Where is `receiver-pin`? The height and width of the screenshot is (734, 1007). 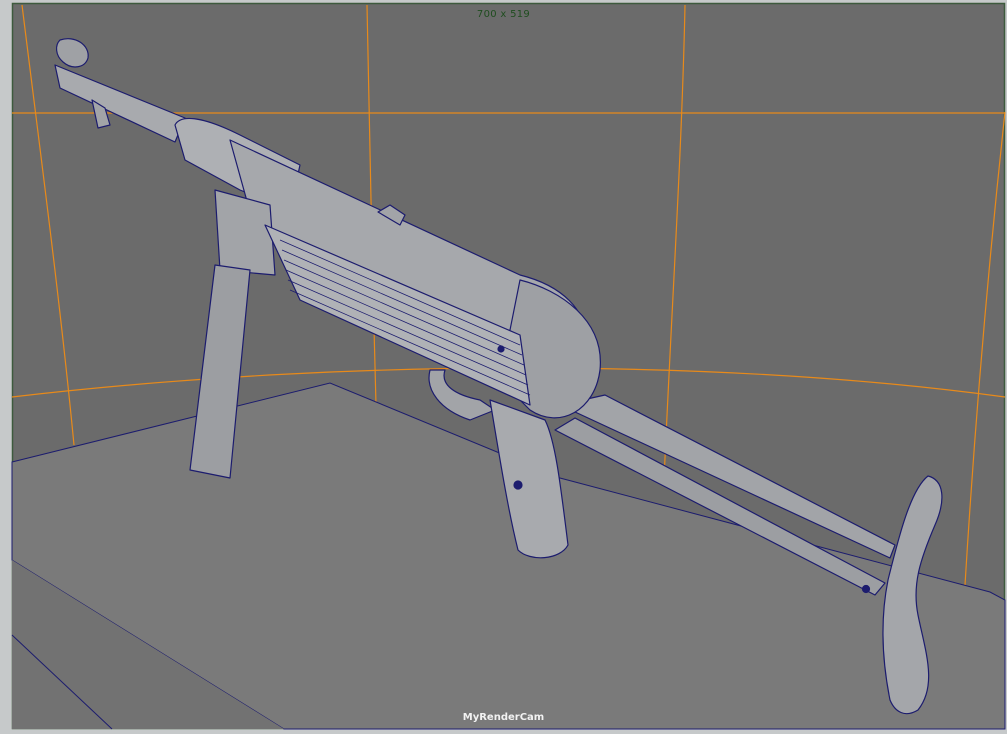 receiver-pin is located at coordinates (501, 349).